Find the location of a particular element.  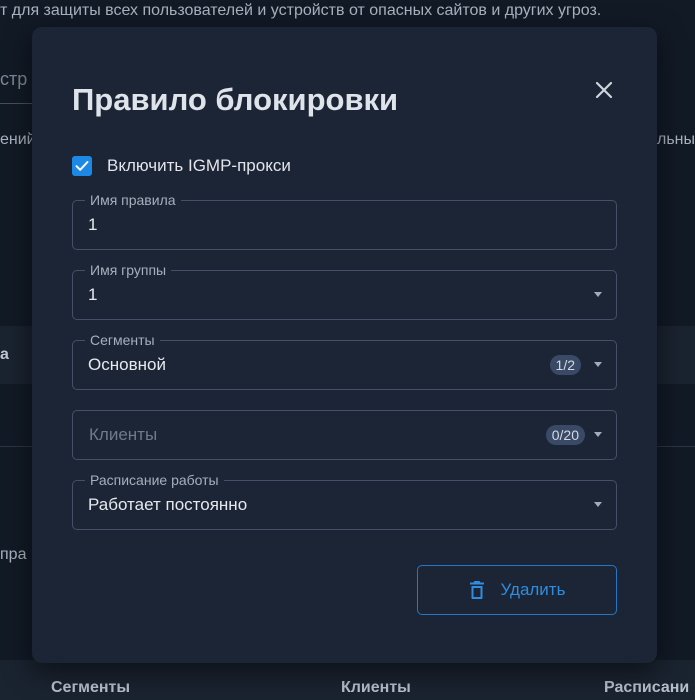

tab-underline is located at coordinates (16, 103).